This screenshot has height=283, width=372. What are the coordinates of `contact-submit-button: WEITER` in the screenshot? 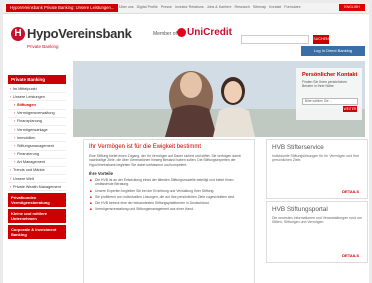 It's located at (350, 109).